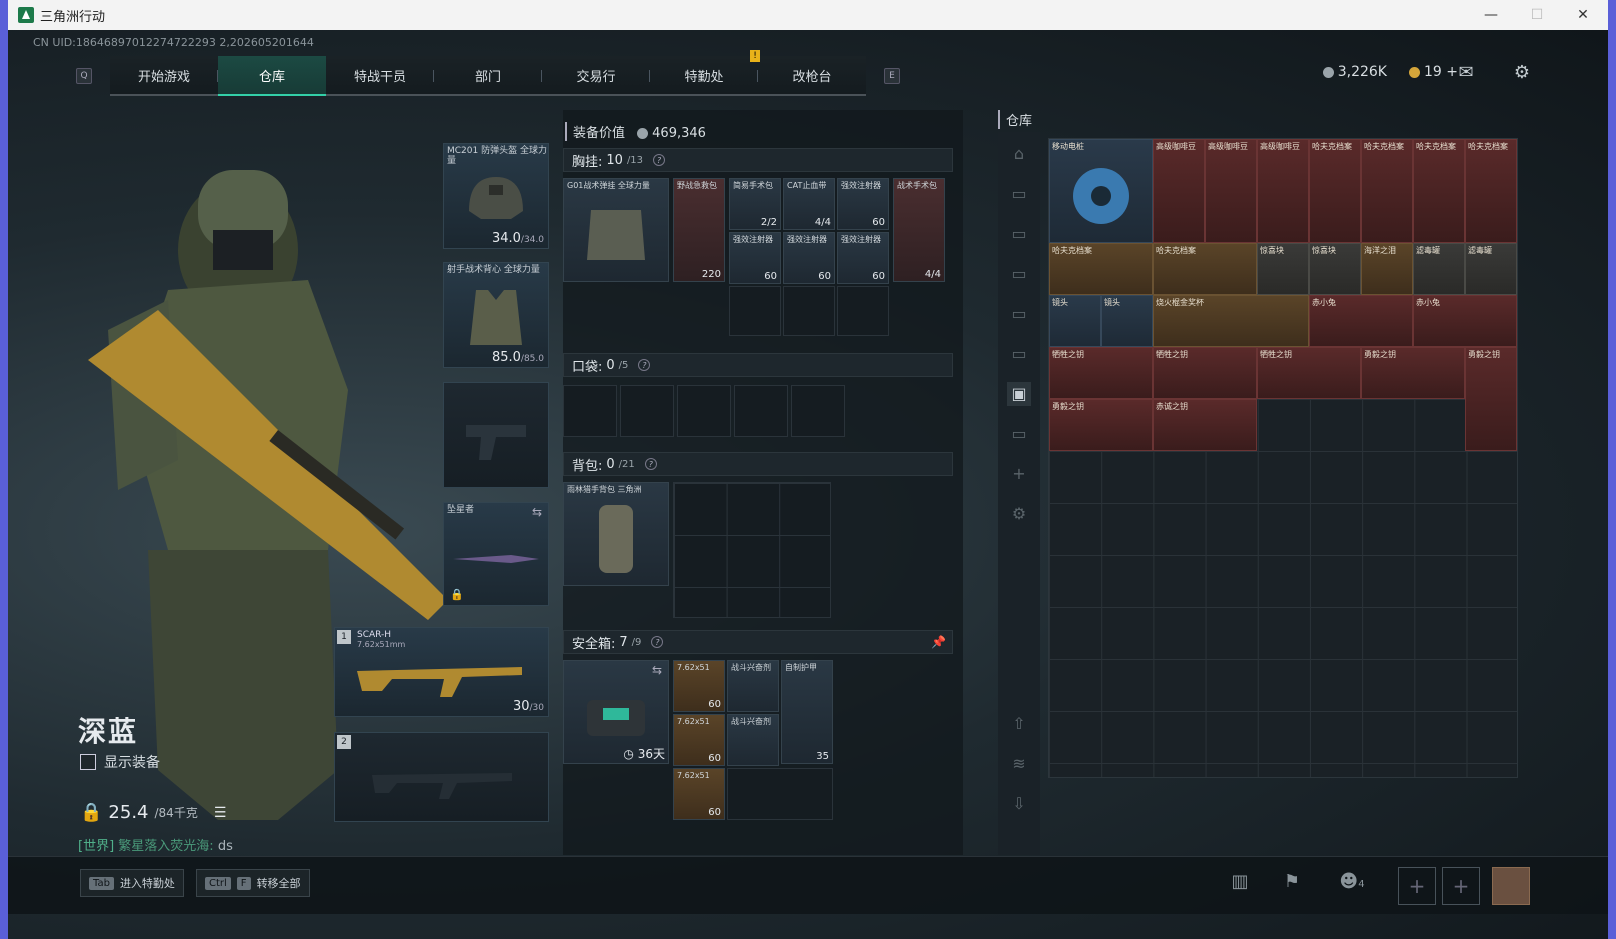 This screenshot has width=1616, height=939. I want to click on enter-special-ops-hint: Tab 进入特勤处, so click(132, 883).